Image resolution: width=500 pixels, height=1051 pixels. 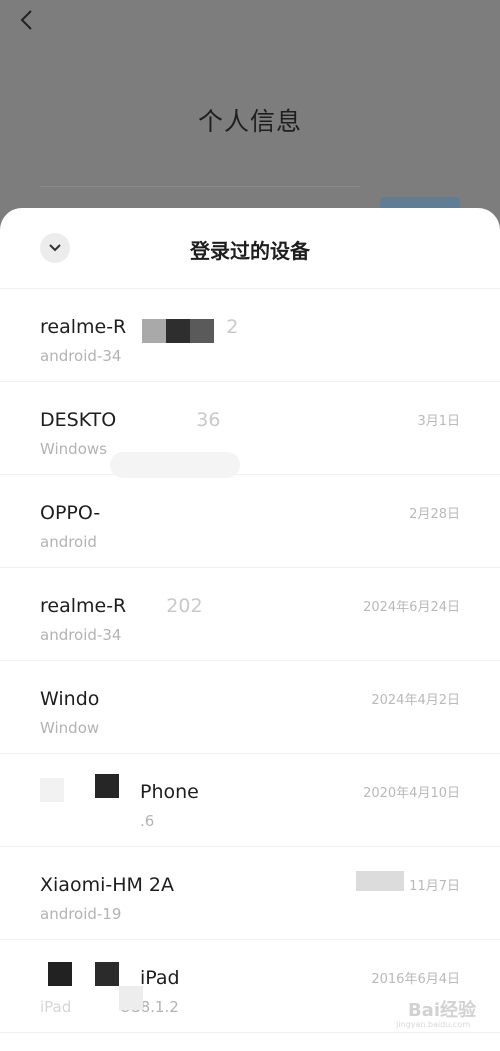 What do you see at coordinates (121, 606) in the screenshot?
I see `device-name: realme-R 202` at bounding box center [121, 606].